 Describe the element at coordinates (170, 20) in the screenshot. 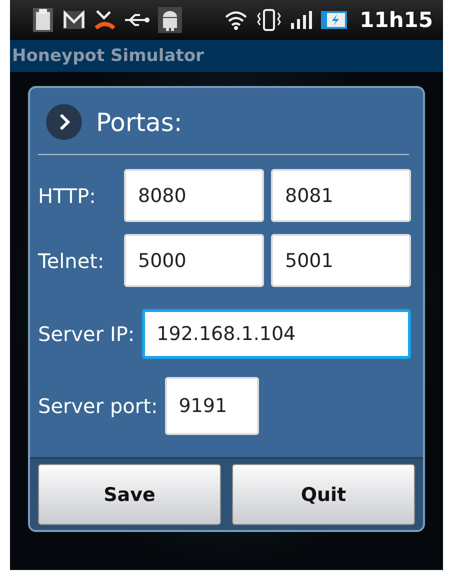

I see `android-icon` at that location.